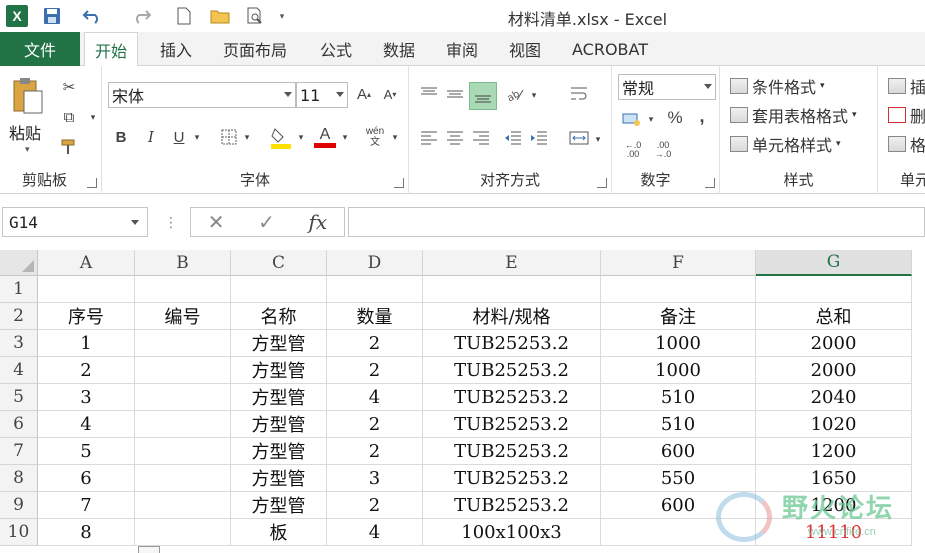 Image resolution: width=925 pixels, height=553 pixels. I want to click on font-name-combo: 宋体, so click(202, 95).